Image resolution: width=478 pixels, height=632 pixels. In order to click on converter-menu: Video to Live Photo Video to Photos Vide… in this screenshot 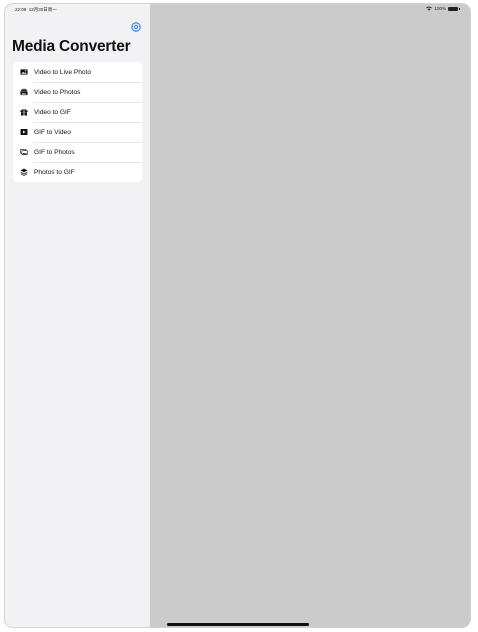, I will do `click(77, 122)`.